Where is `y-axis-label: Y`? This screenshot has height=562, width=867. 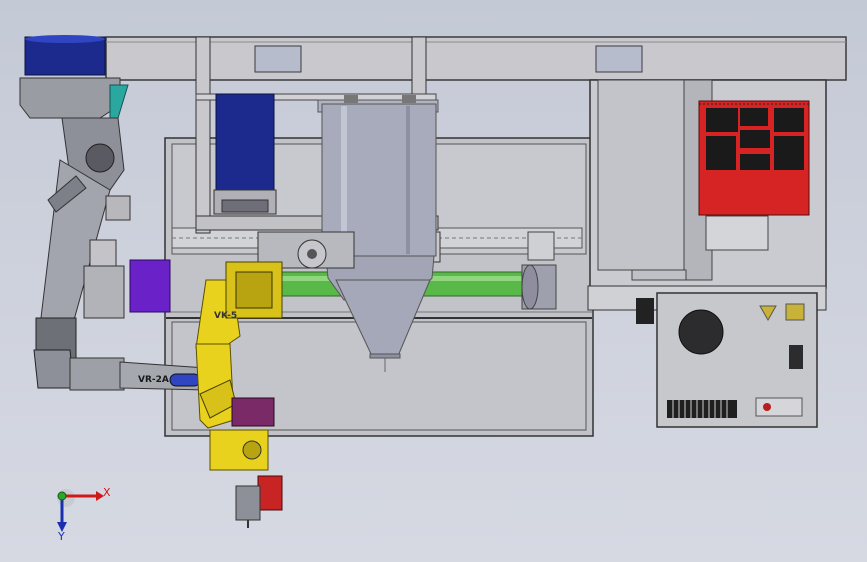 y-axis-label: Y is located at coordinates (61, 536).